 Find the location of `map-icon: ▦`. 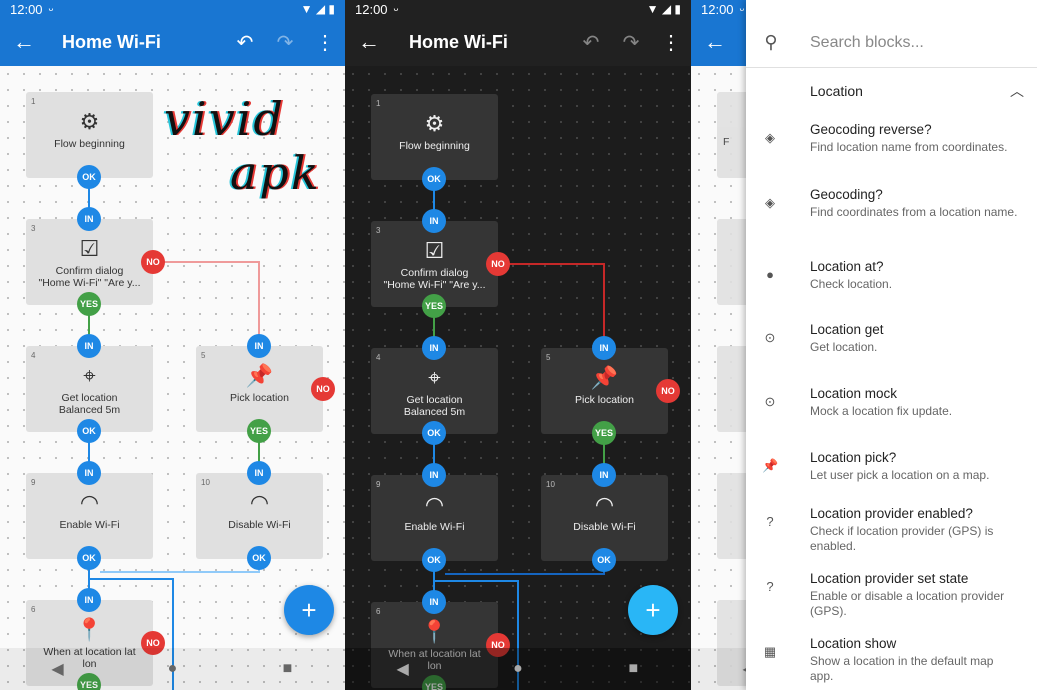

map-icon: ▦ is located at coordinates (770, 651).